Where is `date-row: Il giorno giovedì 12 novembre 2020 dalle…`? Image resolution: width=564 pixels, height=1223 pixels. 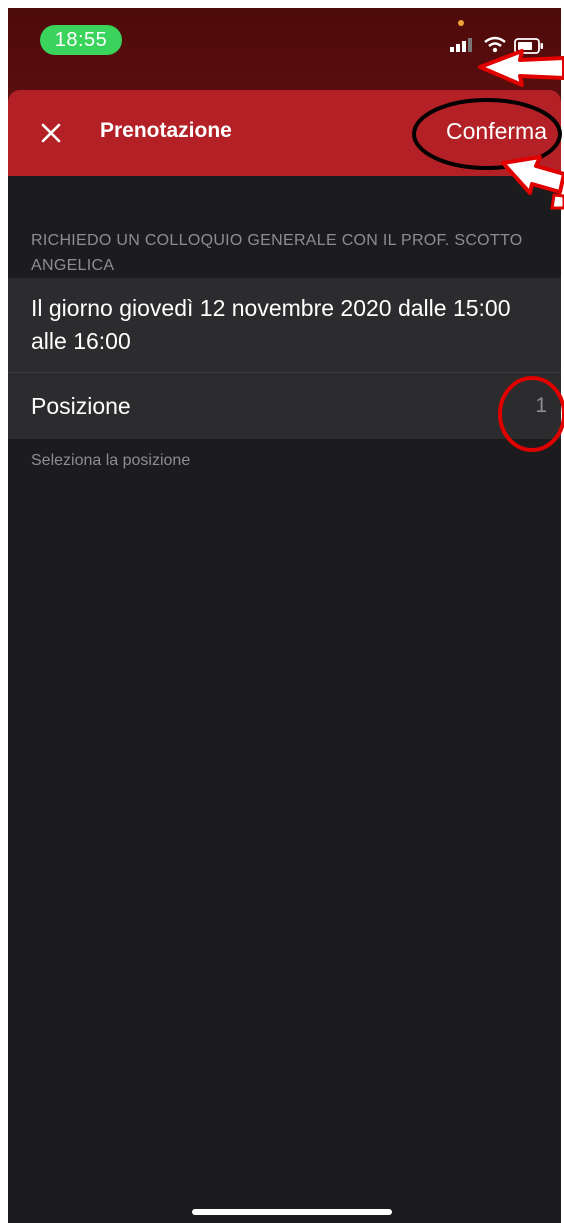
date-row: Il giorno giovedì 12 novembre 2020 dalle… is located at coordinates (284, 325).